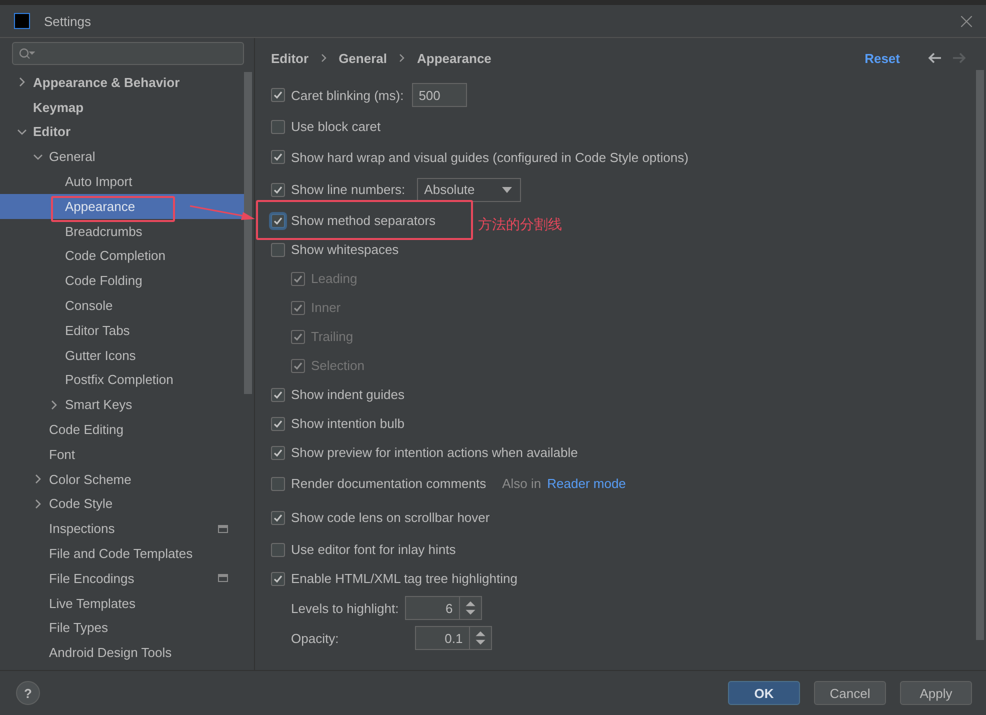 Image resolution: width=986 pixels, height=715 pixels. What do you see at coordinates (334, 278) in the screenshot?
I see `checkbox-label: Leading` at bounding box center [334, 278].